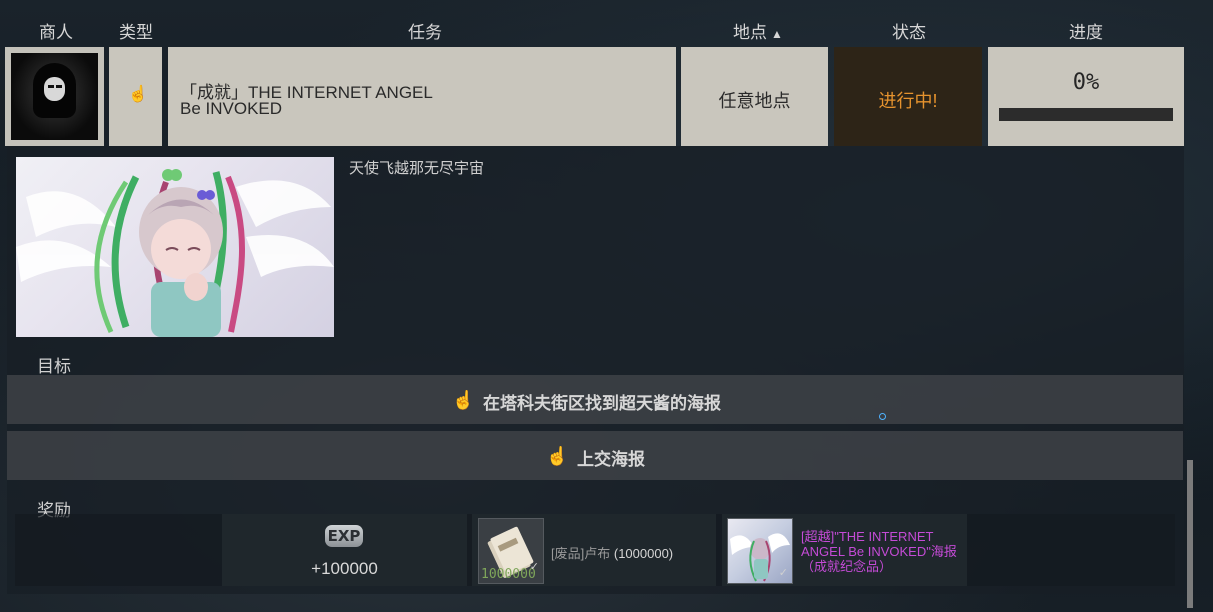 The image size is (1213, 612). What do you see at coordinates (1086, 82) in the screenshot?
I see `progress-percent: 0%` at bounding box center [1086, 82].